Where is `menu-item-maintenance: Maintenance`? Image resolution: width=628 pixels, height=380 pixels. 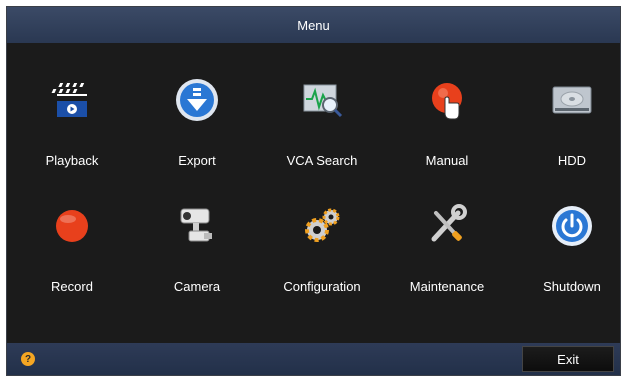 menu-item-maintenance: Maintenance is located at coordinates (447, 248).